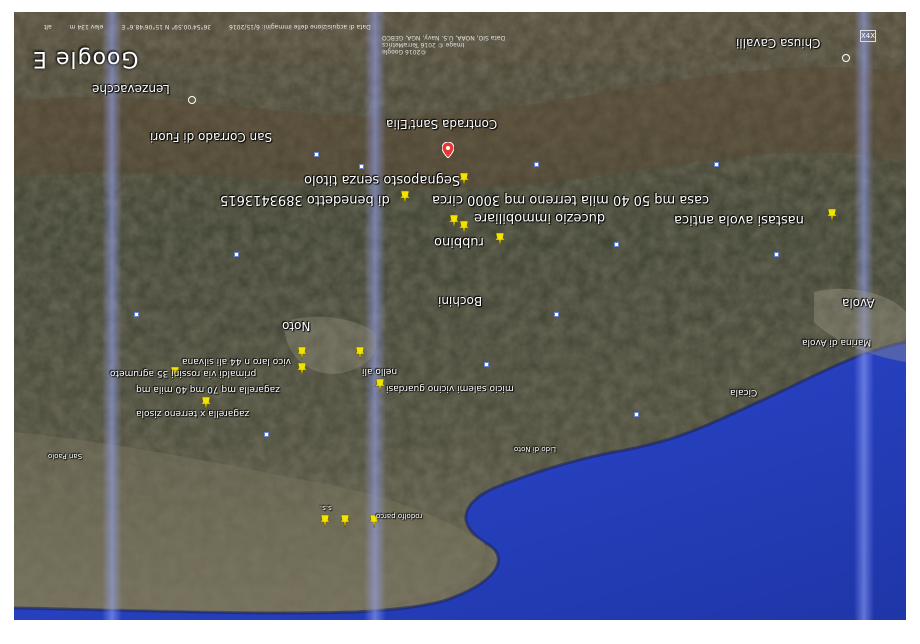 The height and width of the screenshot is (644, 920). What do you see at coordinates (183, 373) in the screenshot?
I see `pin-label-primaldi: primaldi via rossini 35 agrumeto` at bounding box center [183, 373].